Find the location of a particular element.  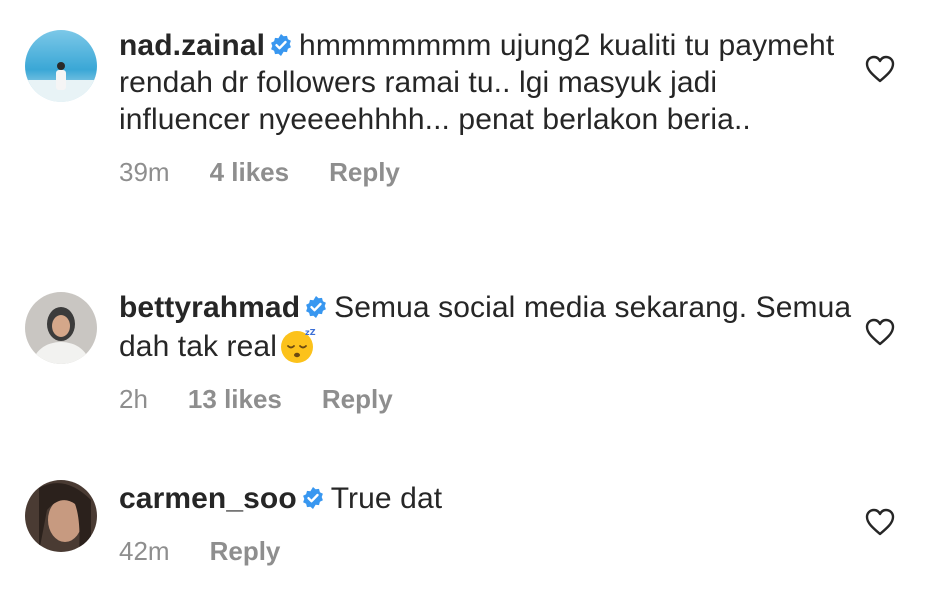

comment-time: 39m is located at coordinates (144, 172).